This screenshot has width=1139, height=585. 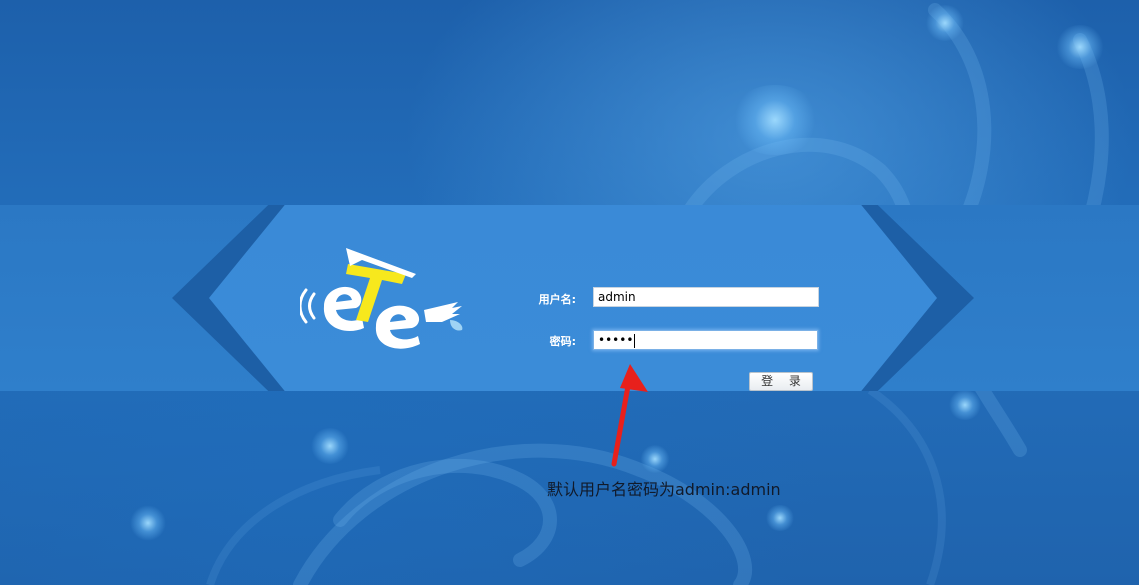 I want to click on password-mask: •••••, so click(x=616, y=340).